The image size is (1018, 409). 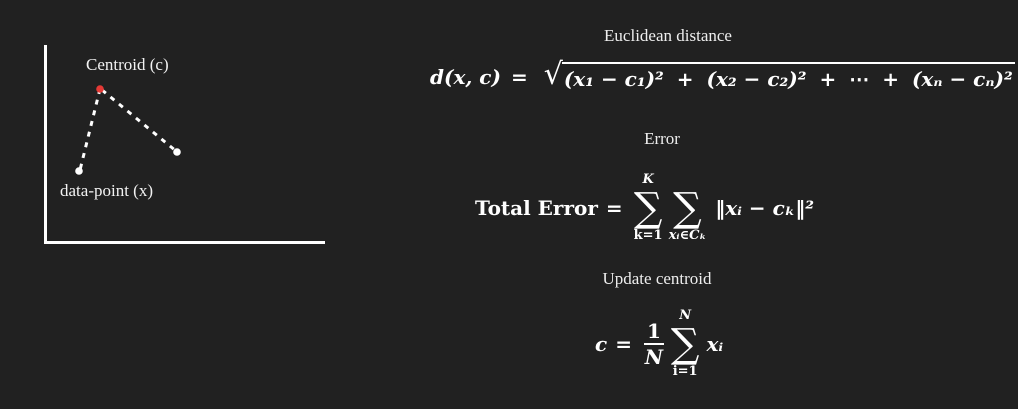 I want to click on other-point-marker, so click(x=177, y=152).